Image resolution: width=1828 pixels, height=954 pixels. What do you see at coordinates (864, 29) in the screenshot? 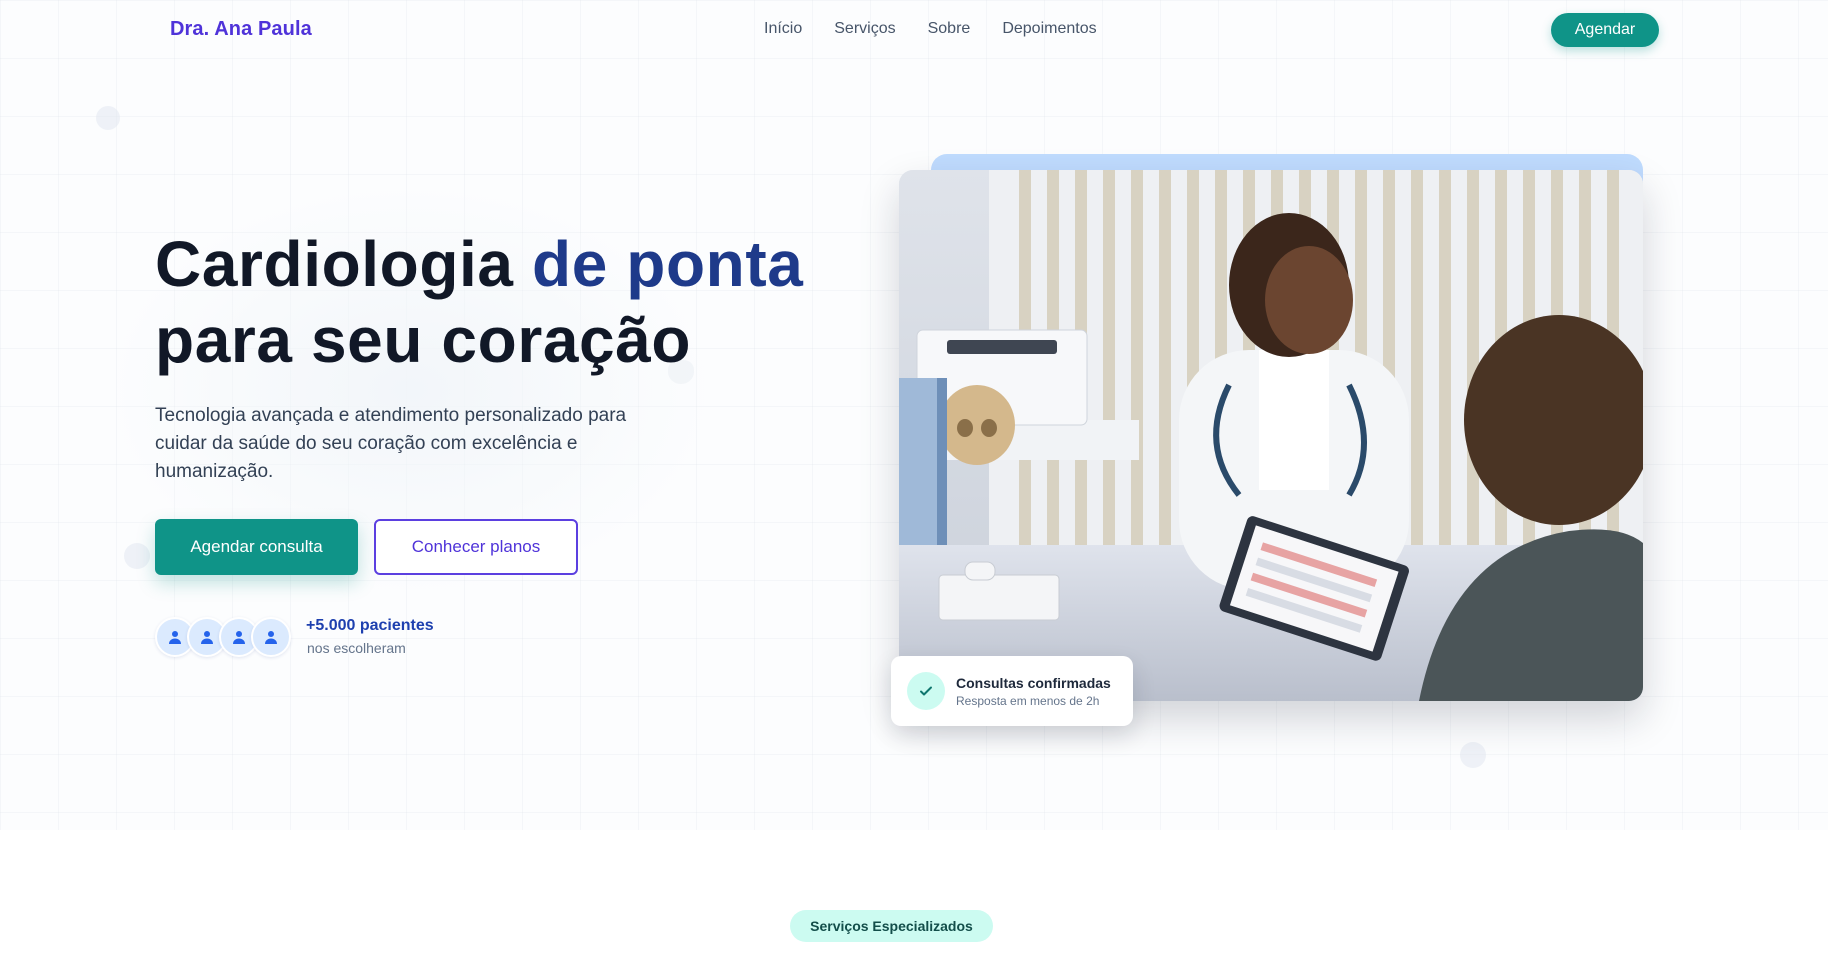
I see `nav-link-servicos: Serviços` at bounding box center [864, 29].